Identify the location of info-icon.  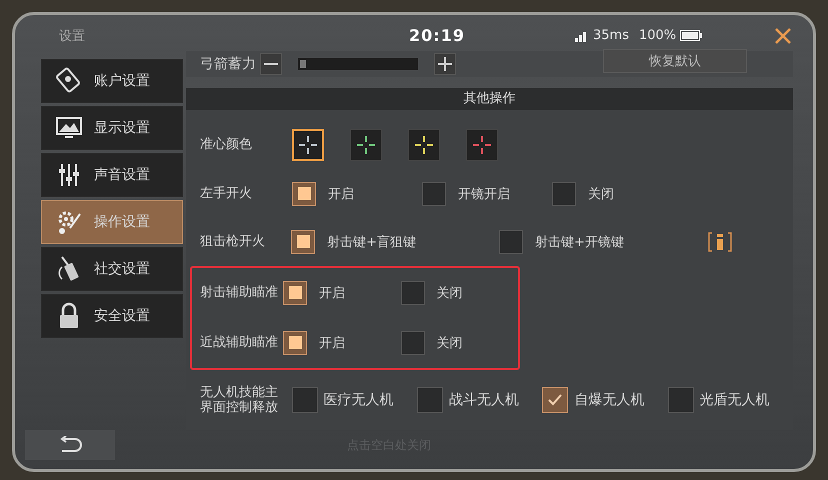
(720, 241).